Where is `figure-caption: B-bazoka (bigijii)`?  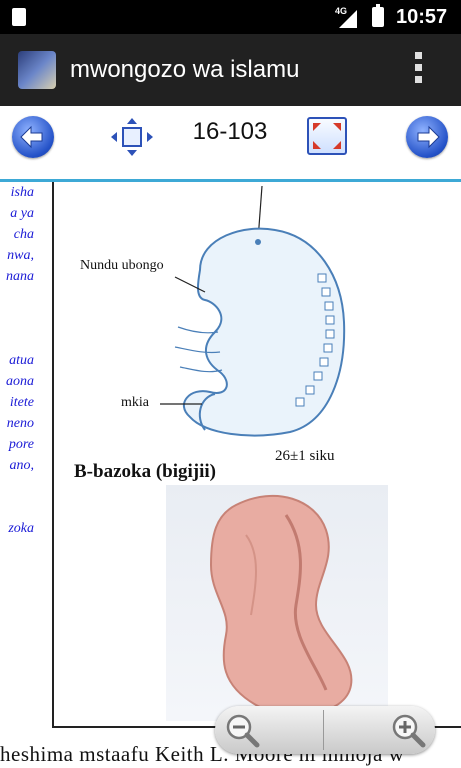 figure-caption: B-bazoka (bigijii) is located at coordinates (145, 471).